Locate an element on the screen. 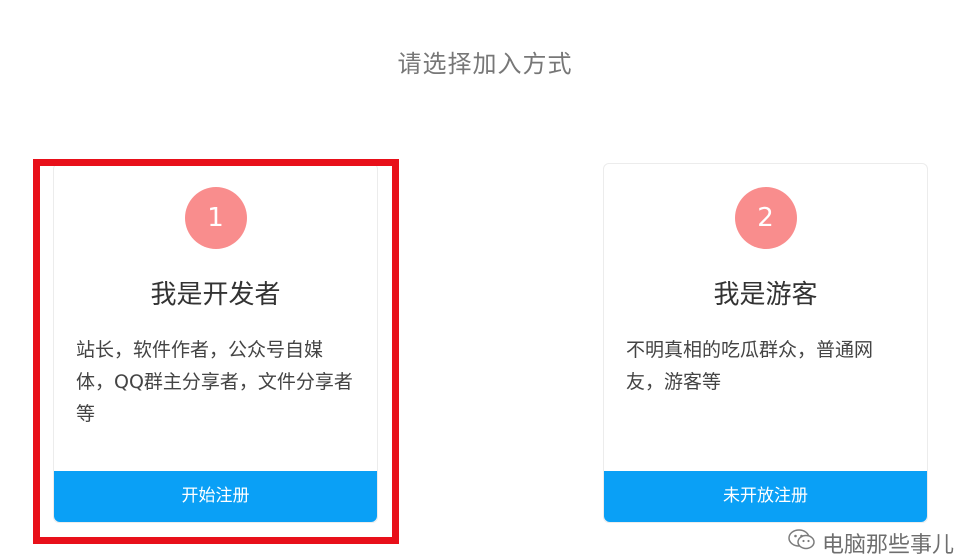  watermark: 电脑那些事儿 is located at coordinates (871, 543).